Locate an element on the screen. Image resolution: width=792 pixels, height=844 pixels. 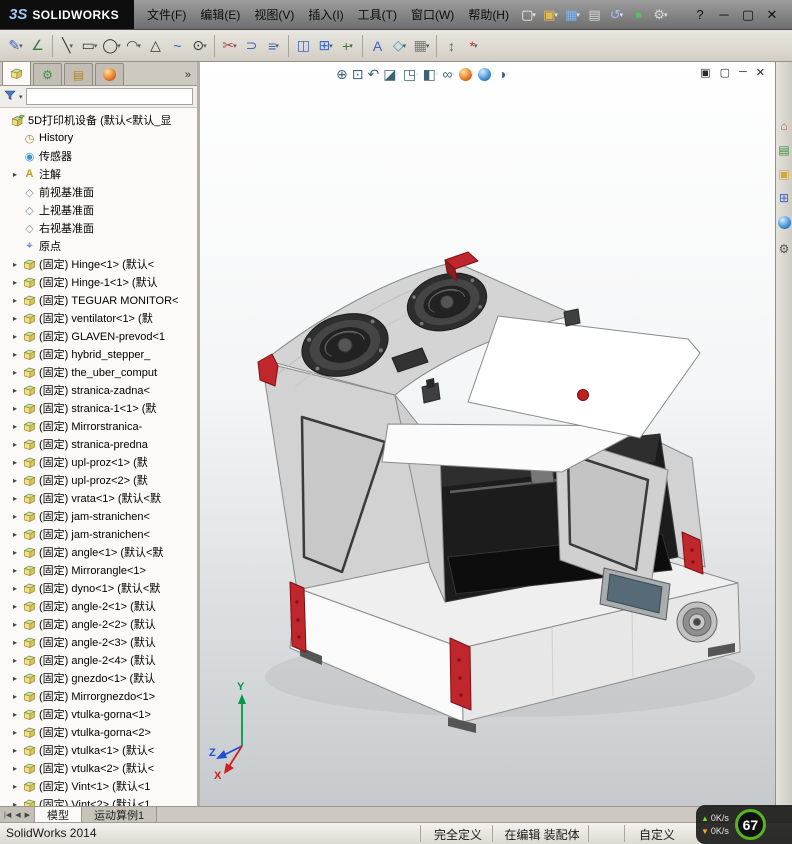
open-file-icon-dropdown: ▾ is located at coordinates (556, 15).